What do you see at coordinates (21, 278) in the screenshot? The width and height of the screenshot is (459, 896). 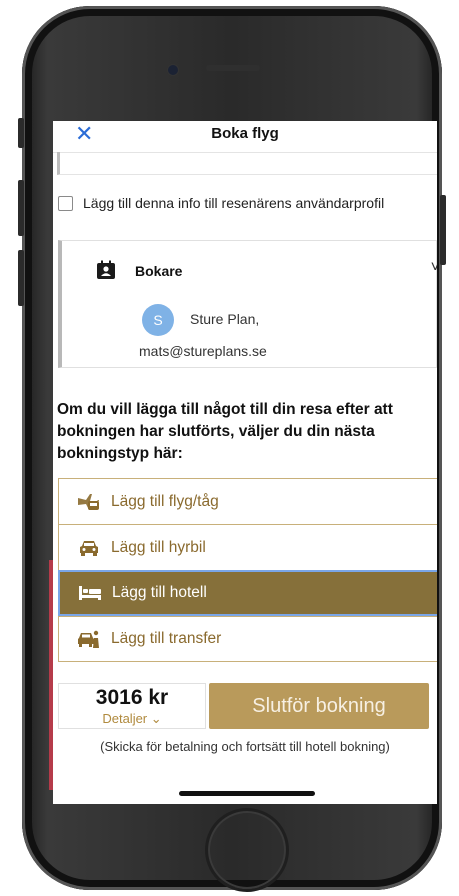 I see `volume-down-button` at bounding box center [21, 278].